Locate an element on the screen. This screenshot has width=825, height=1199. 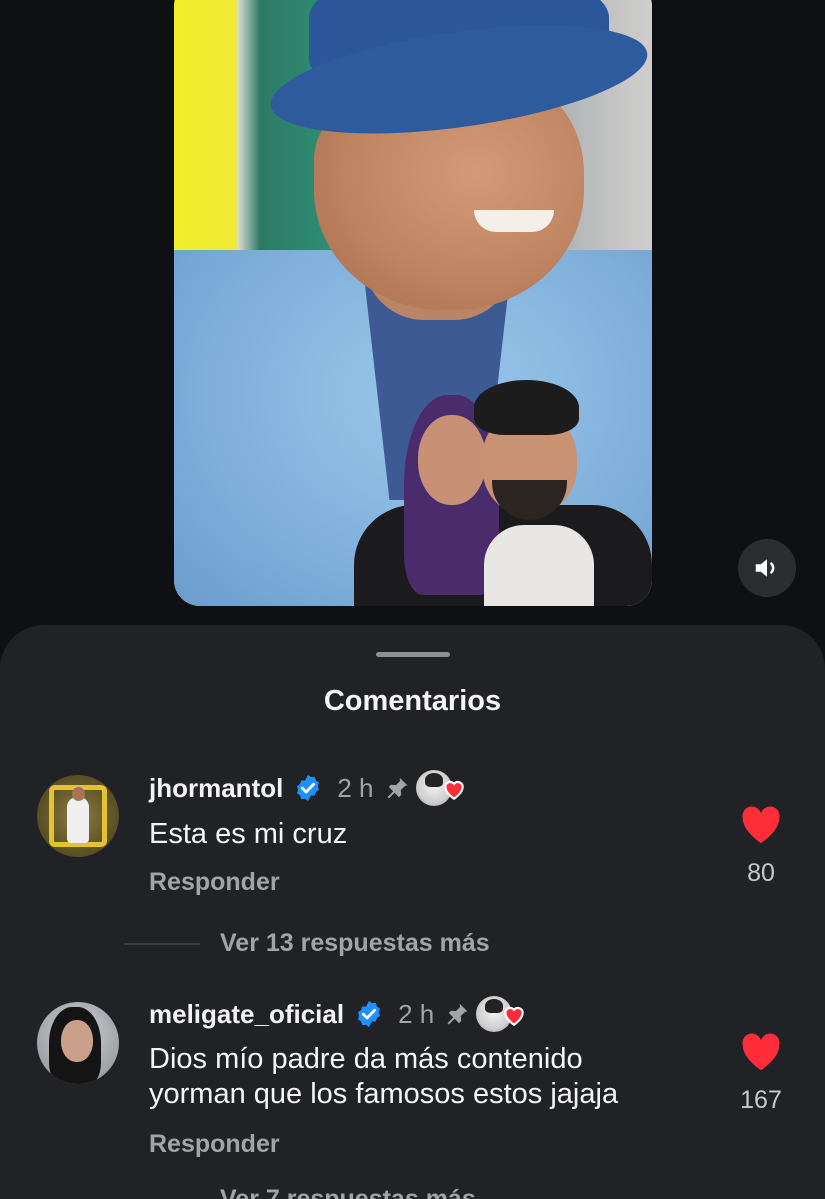
speaker-icon is located at coordinates (765, 568).